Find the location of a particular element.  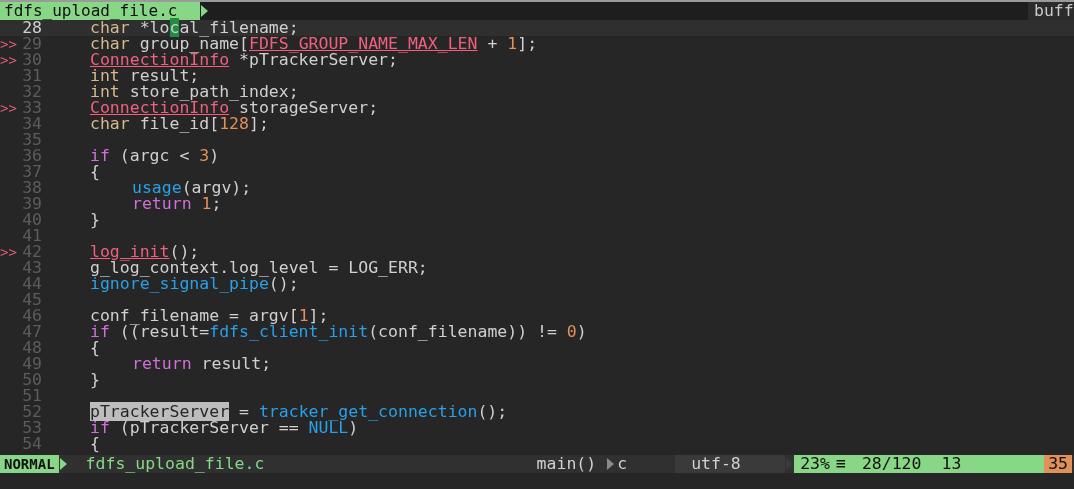

code-line: if (argc < 3) is located at coordinates (155, 156).